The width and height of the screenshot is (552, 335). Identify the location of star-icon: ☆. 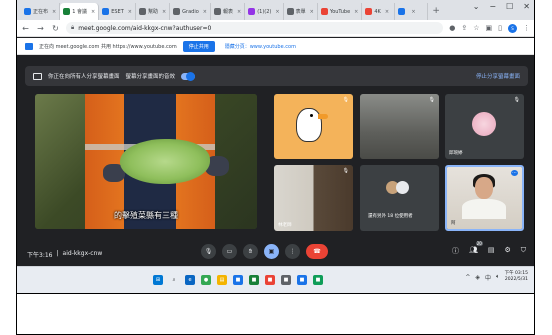
(476, 28).